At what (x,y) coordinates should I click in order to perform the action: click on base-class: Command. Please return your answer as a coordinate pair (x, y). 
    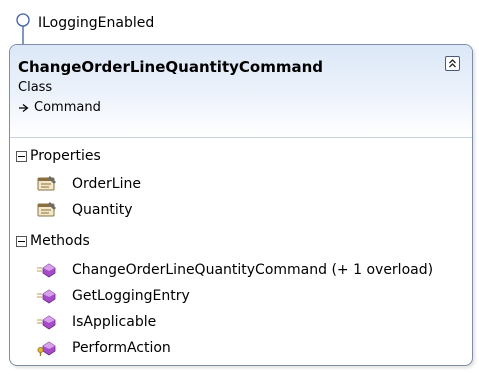
    Looking at the image, I should click on (59, 107).